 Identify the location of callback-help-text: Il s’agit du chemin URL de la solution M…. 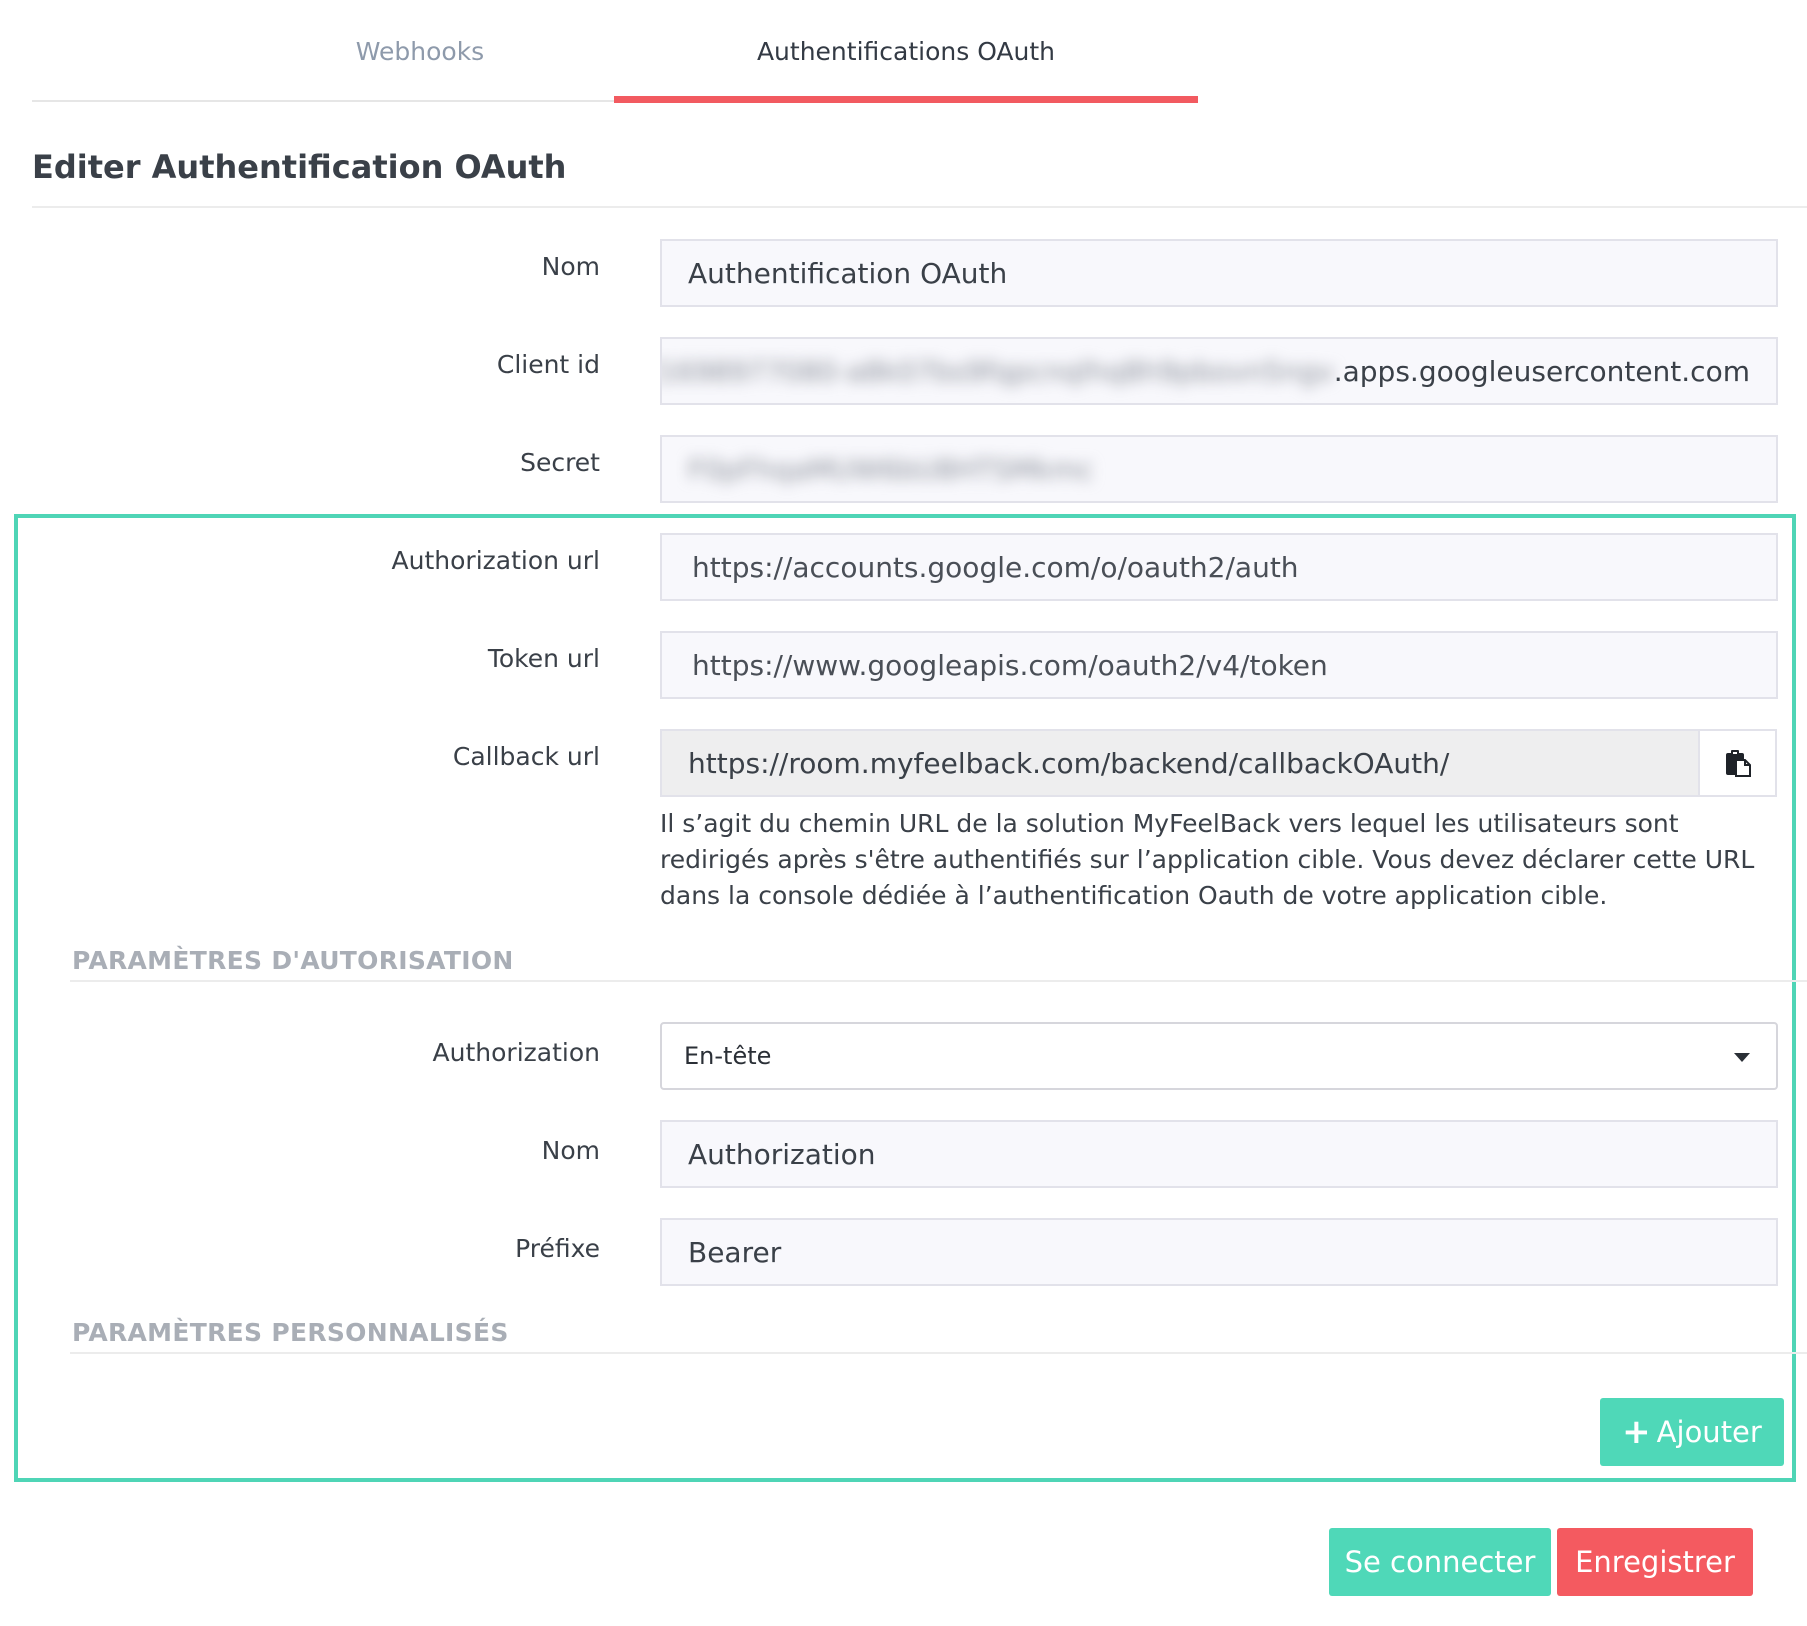
(1207, 859).